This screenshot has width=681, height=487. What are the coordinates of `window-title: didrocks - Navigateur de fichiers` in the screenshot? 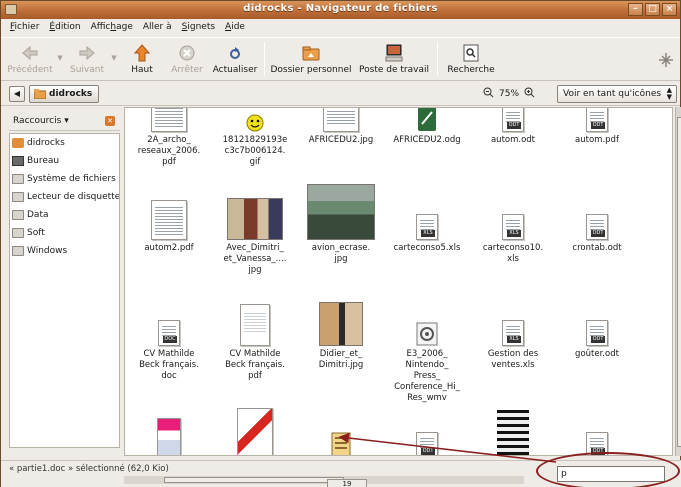 It's located at (340, 8).